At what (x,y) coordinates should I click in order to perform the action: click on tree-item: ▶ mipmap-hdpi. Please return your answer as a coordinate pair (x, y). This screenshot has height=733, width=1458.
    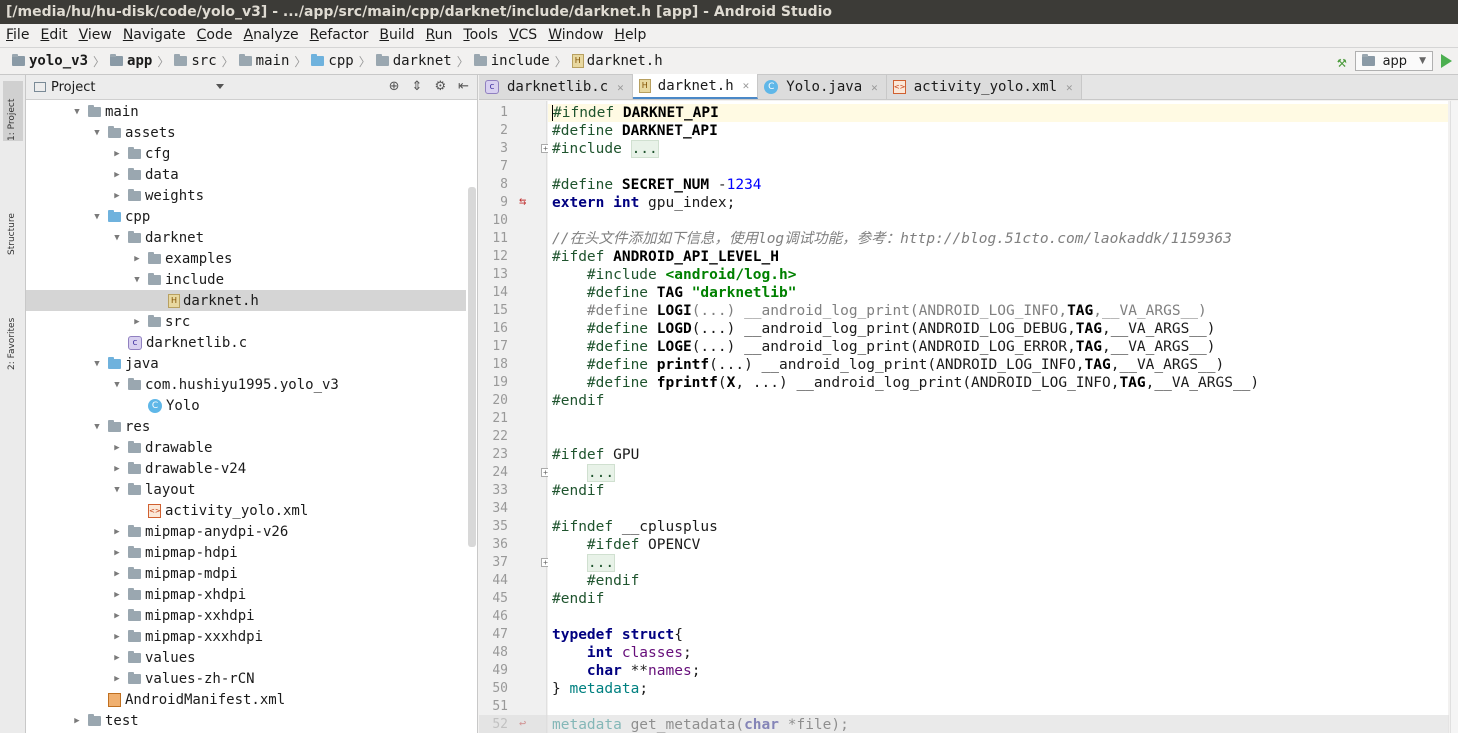
    Looking at the image, I should click on (246, 552).